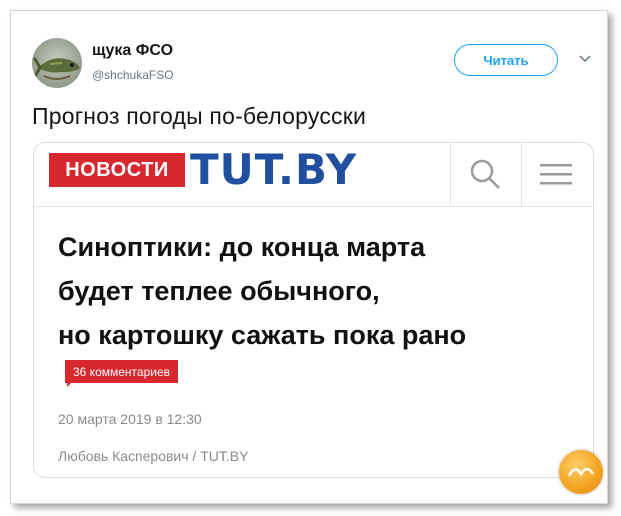 This screenshot has width=621, height=516. I want to click on avatar, so click(57, 63).